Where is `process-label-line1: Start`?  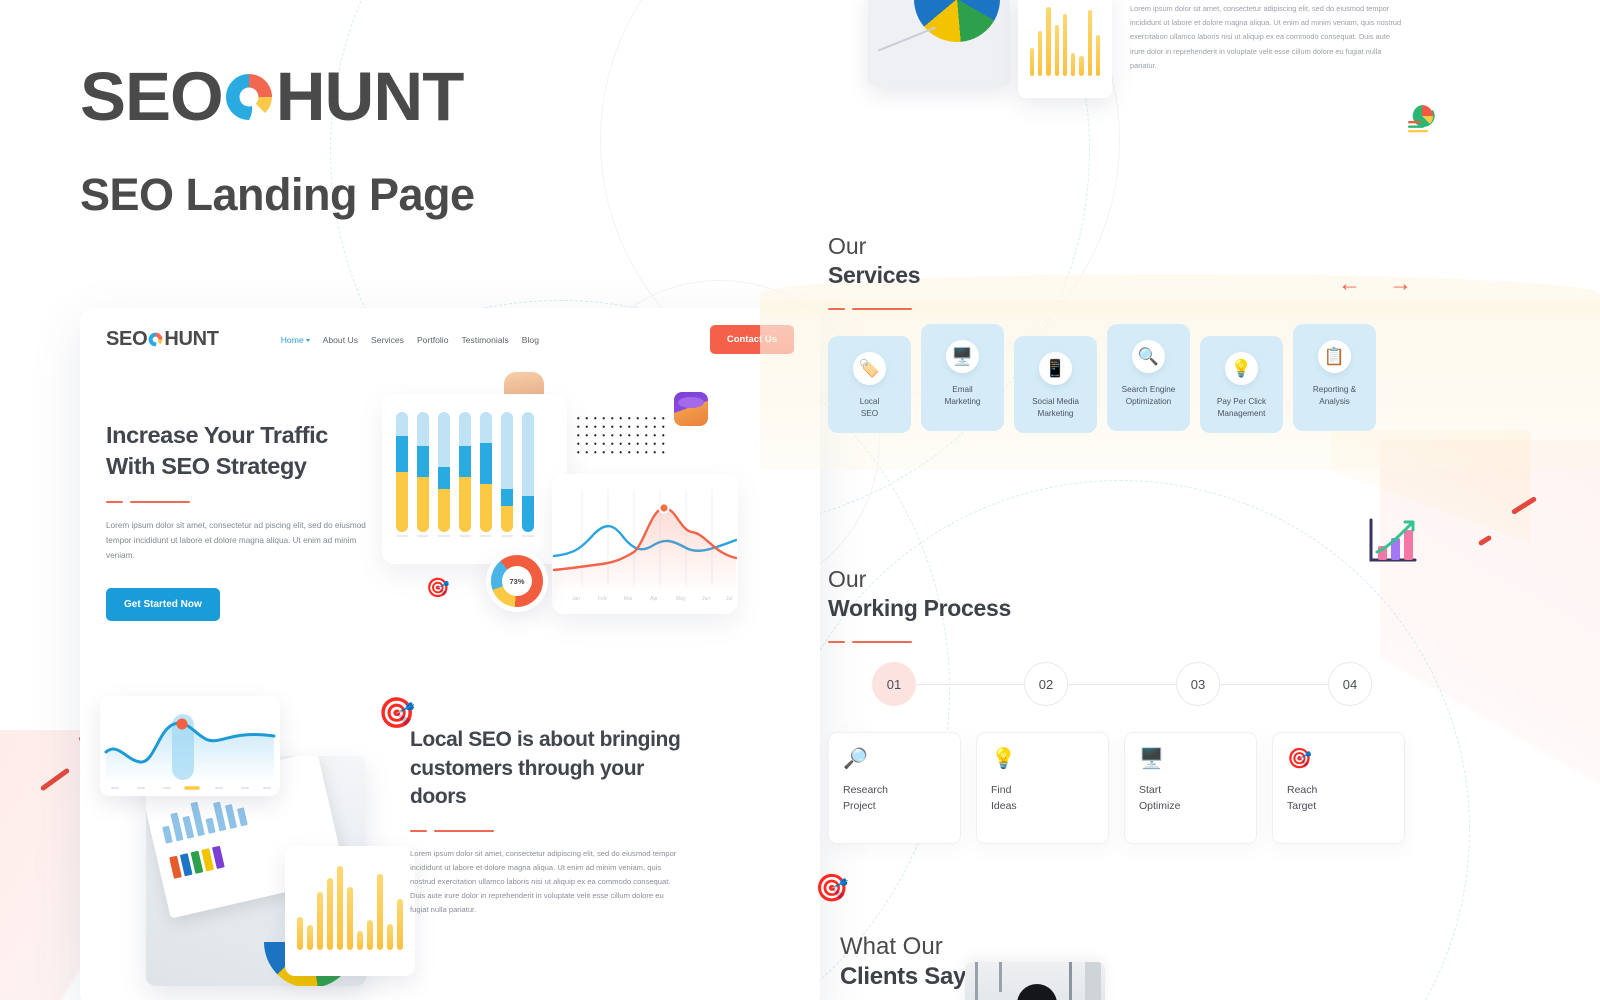 process-label-line1: Start is located at coordinates (1150, 790).